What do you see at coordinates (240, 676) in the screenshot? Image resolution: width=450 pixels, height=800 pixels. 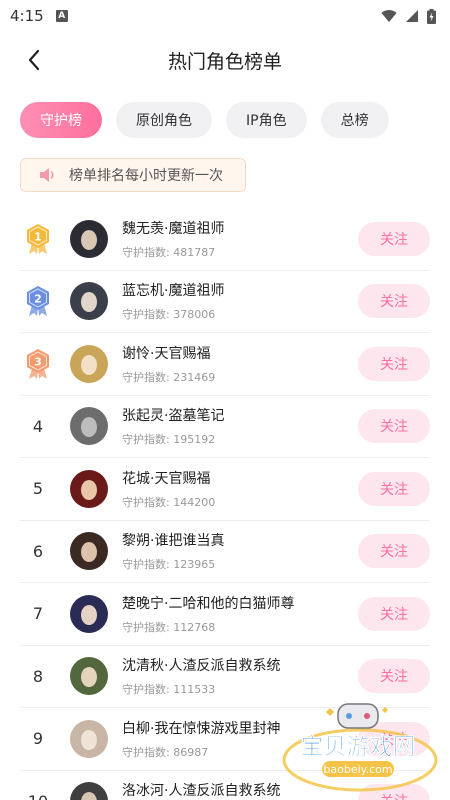 I see `character-info: 沈清秋·人渣反派自救系统 守护指数: 111533` at bounding box center [240, 676].